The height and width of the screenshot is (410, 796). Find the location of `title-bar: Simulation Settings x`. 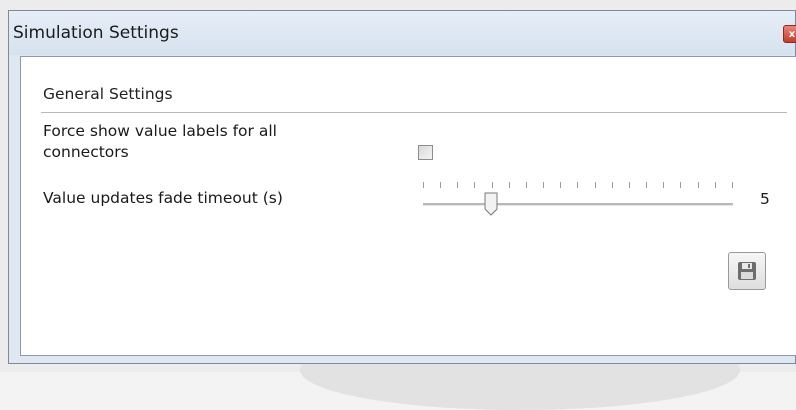

title-bar: Simulation Settings x is located at coordinates (402, 33).